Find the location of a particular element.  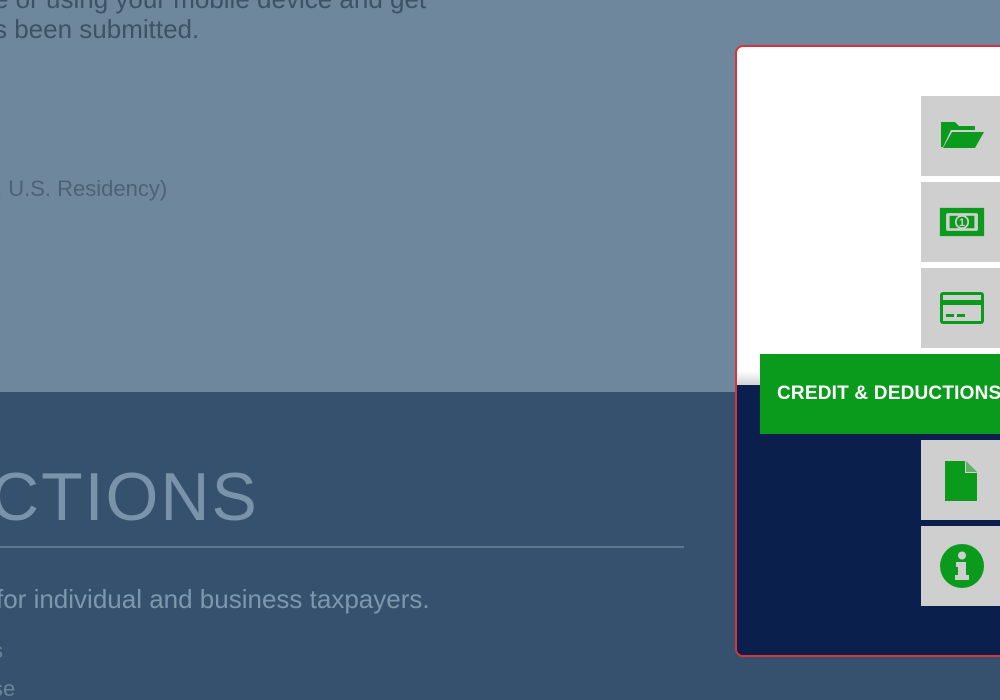

list-item: se is located at coordinates (7, 688).